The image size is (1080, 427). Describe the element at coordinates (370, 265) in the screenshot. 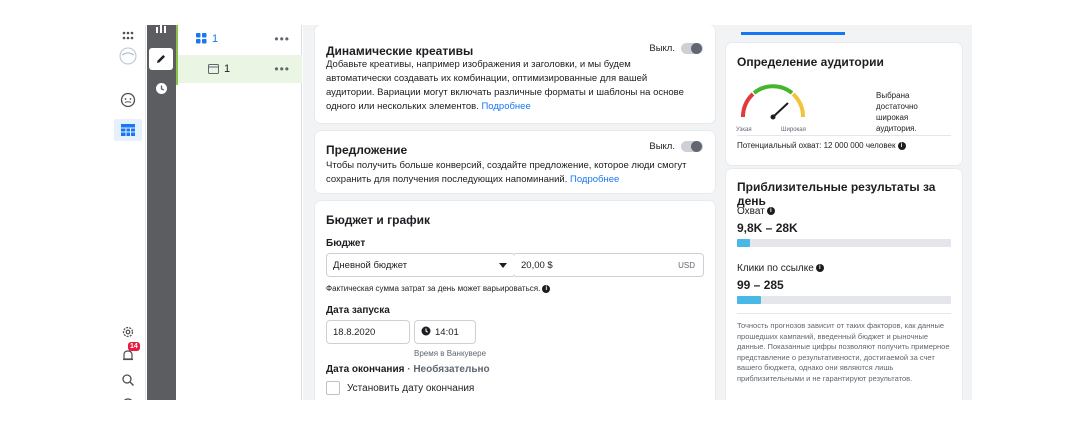

I see `budget-type-value: Дневной бюджет` at that location.